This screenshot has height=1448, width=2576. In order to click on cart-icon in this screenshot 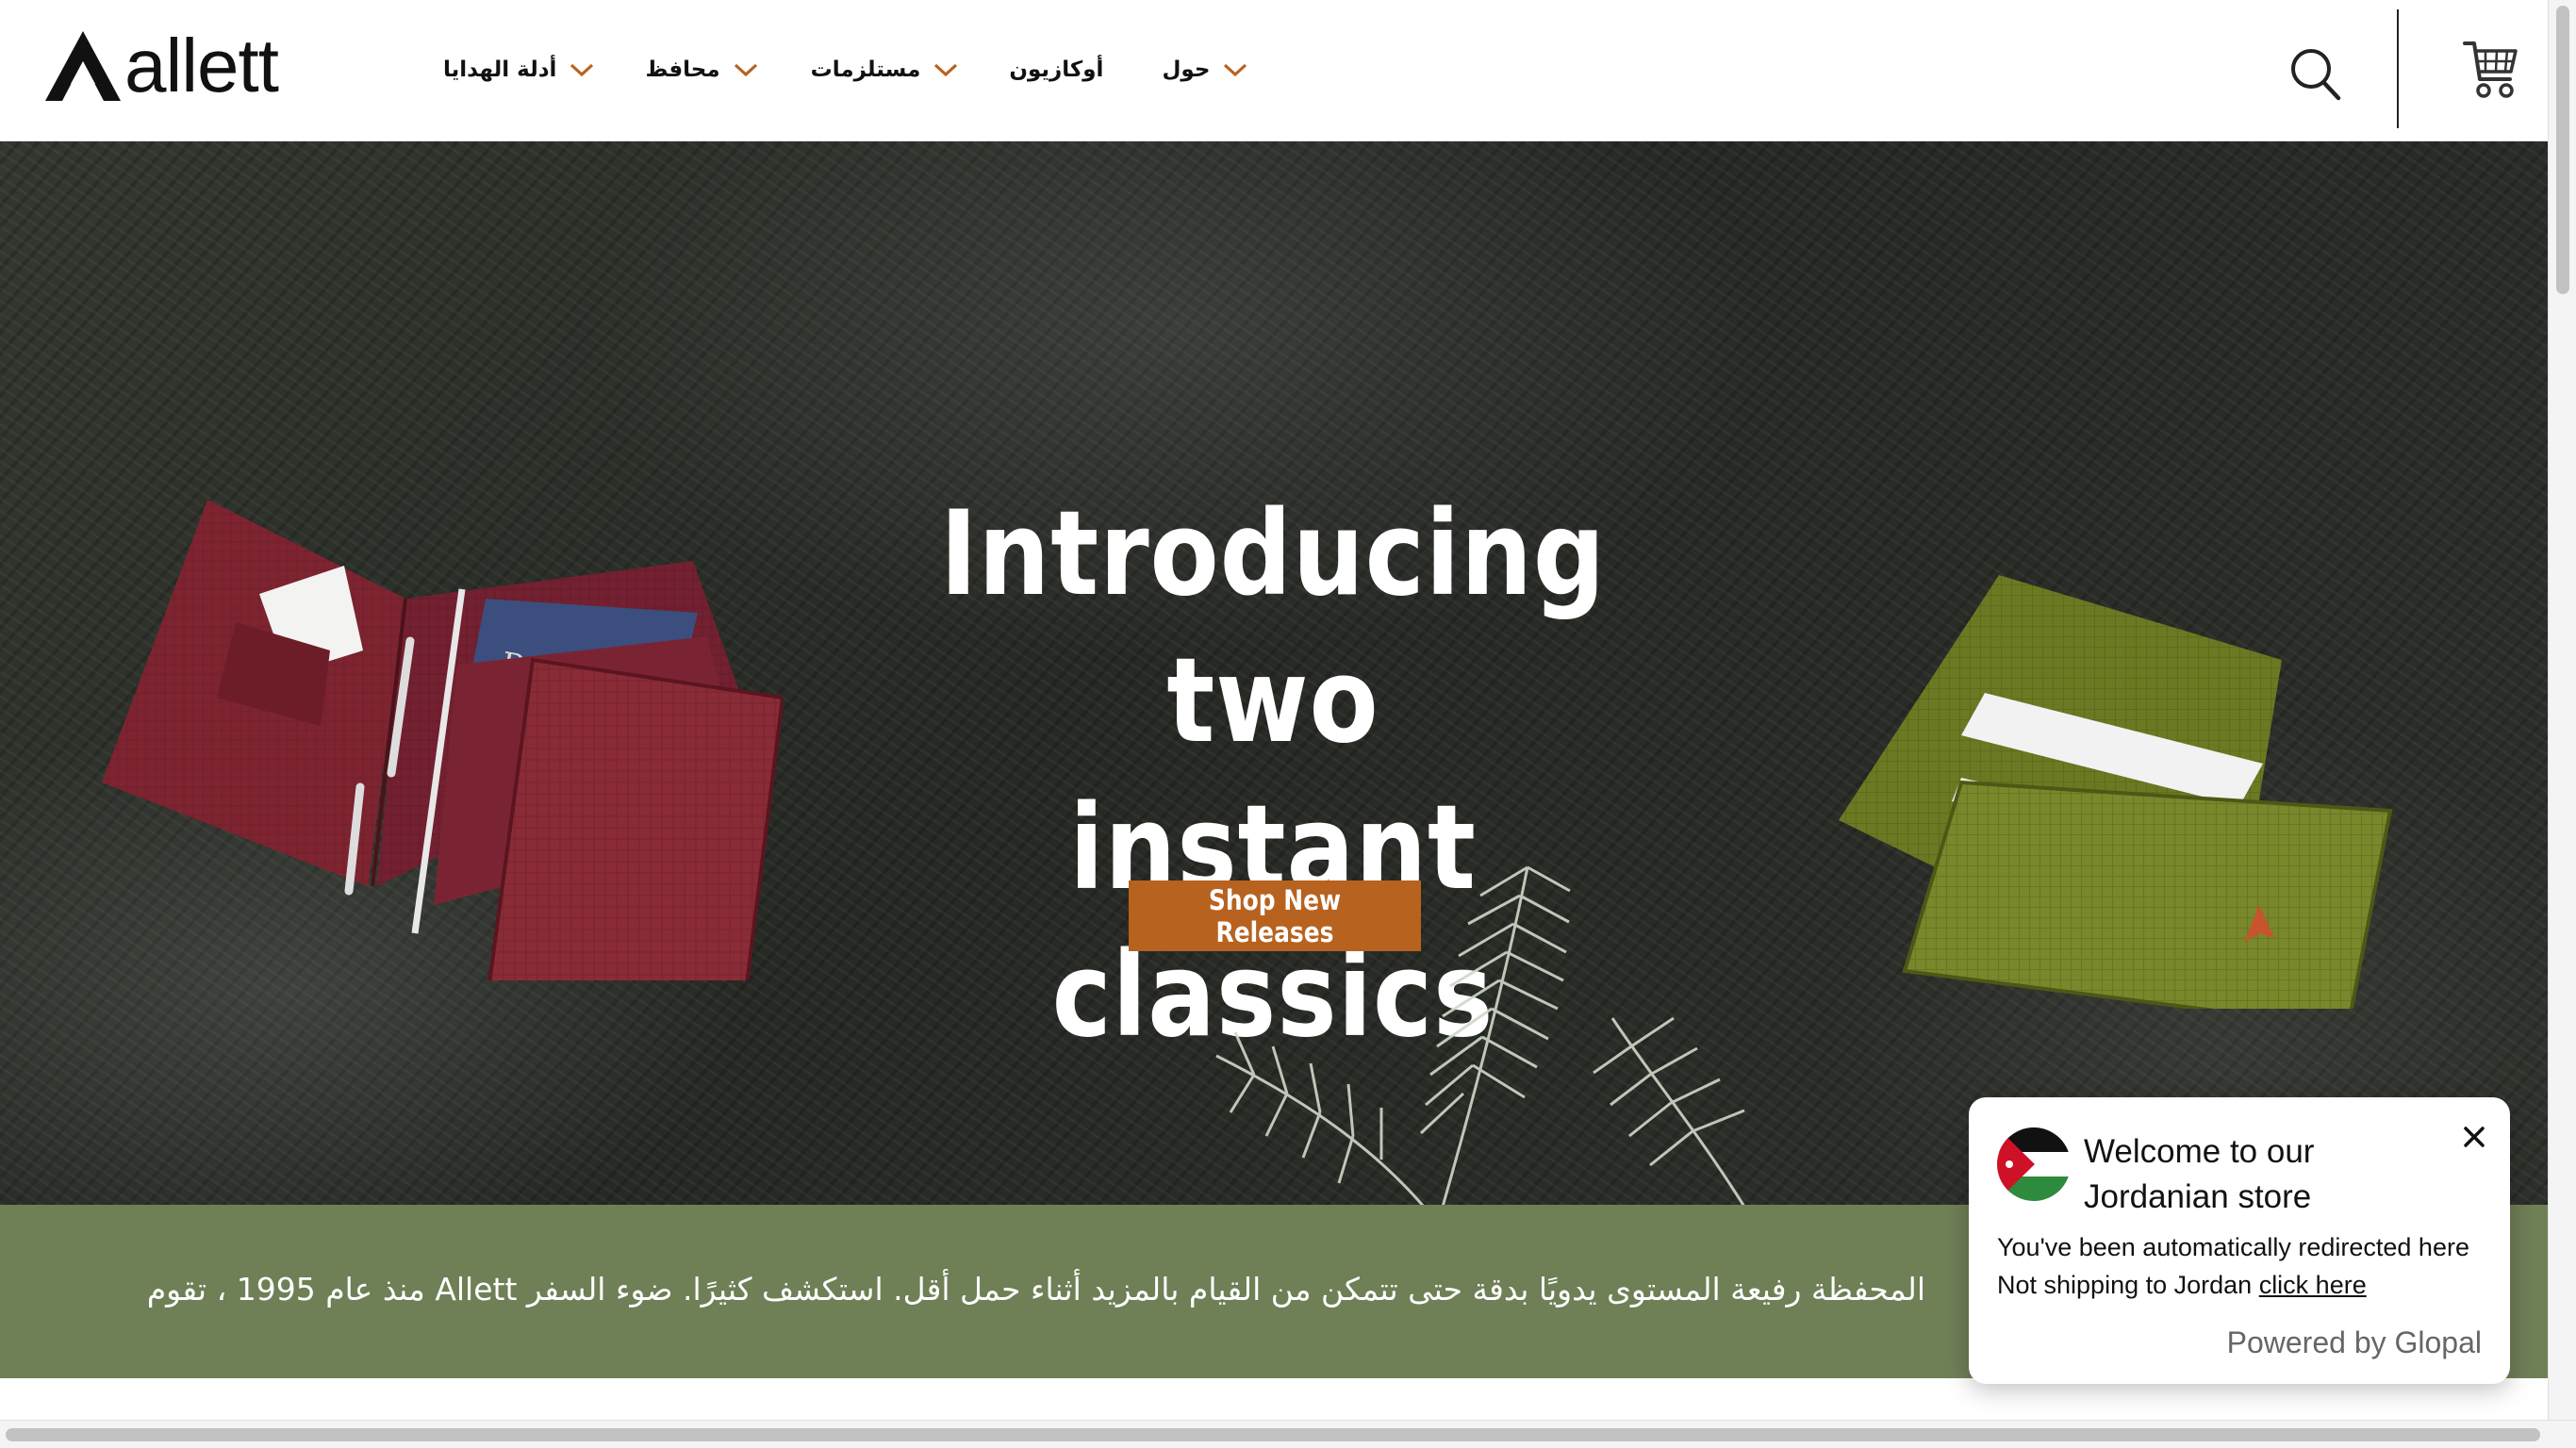, I will do `click(2490, 69)`.